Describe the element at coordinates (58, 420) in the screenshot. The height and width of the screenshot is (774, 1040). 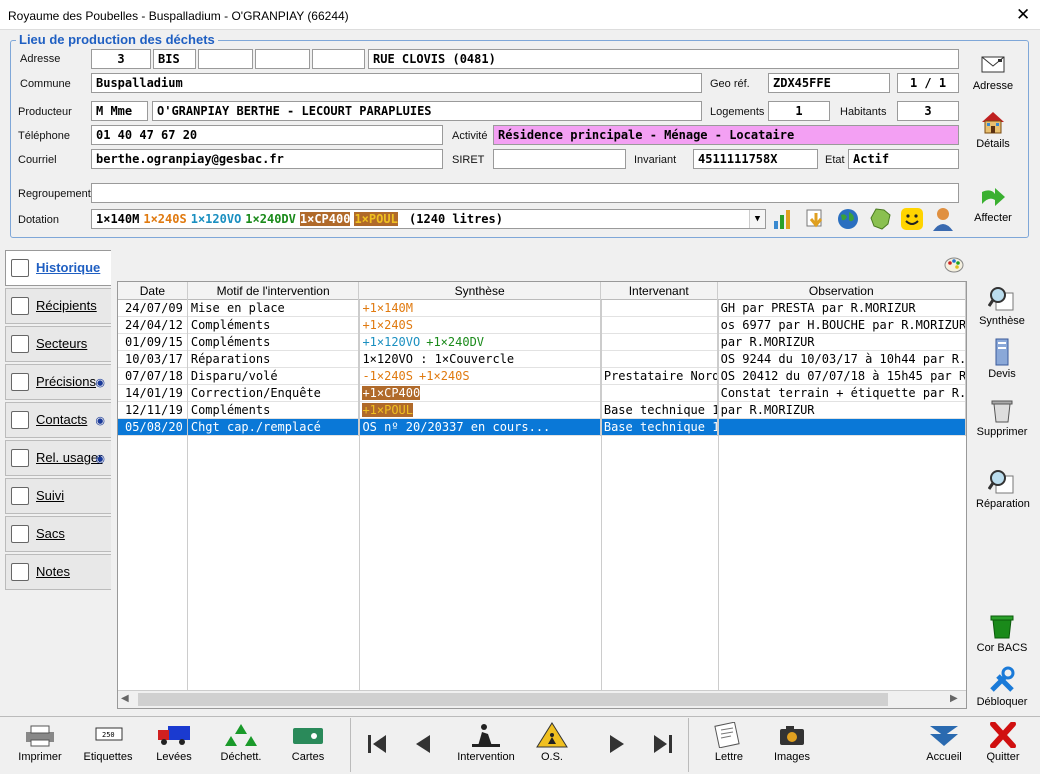
I see `tab-contacts: Contacts ◉` at that location.